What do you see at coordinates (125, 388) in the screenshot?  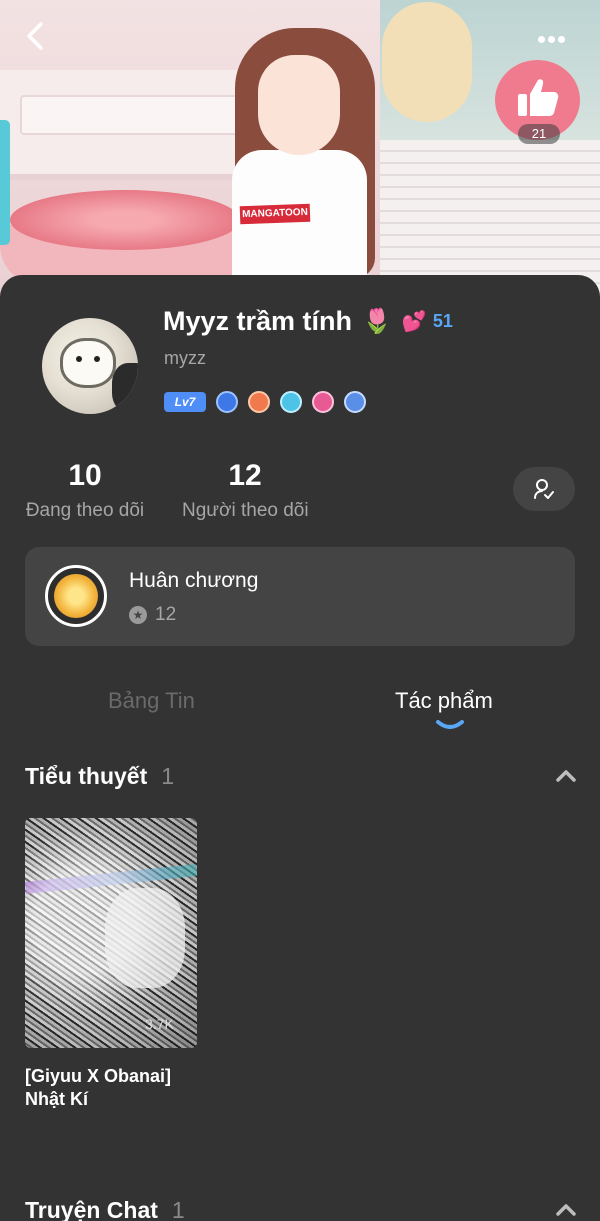 I see `avatar-cat` at bounding box center [125, 388].